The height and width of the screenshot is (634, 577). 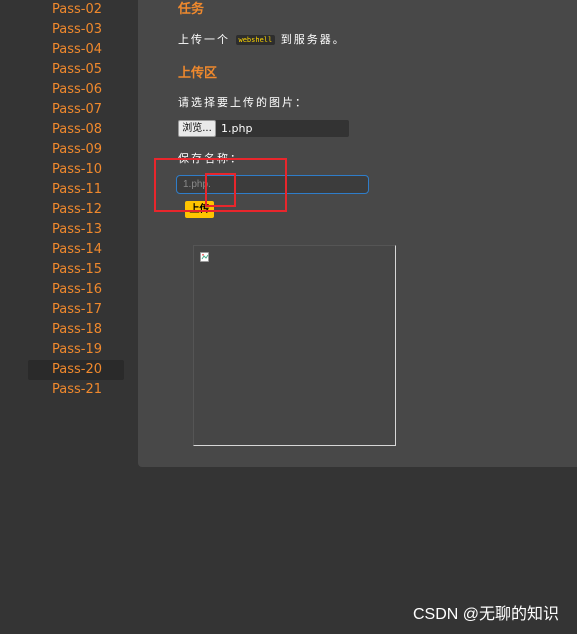 What do you see at coordinates (210, 158) in the screenshot?
I see `save-name-label: 保存名称：` at bounding box center [210, 158].